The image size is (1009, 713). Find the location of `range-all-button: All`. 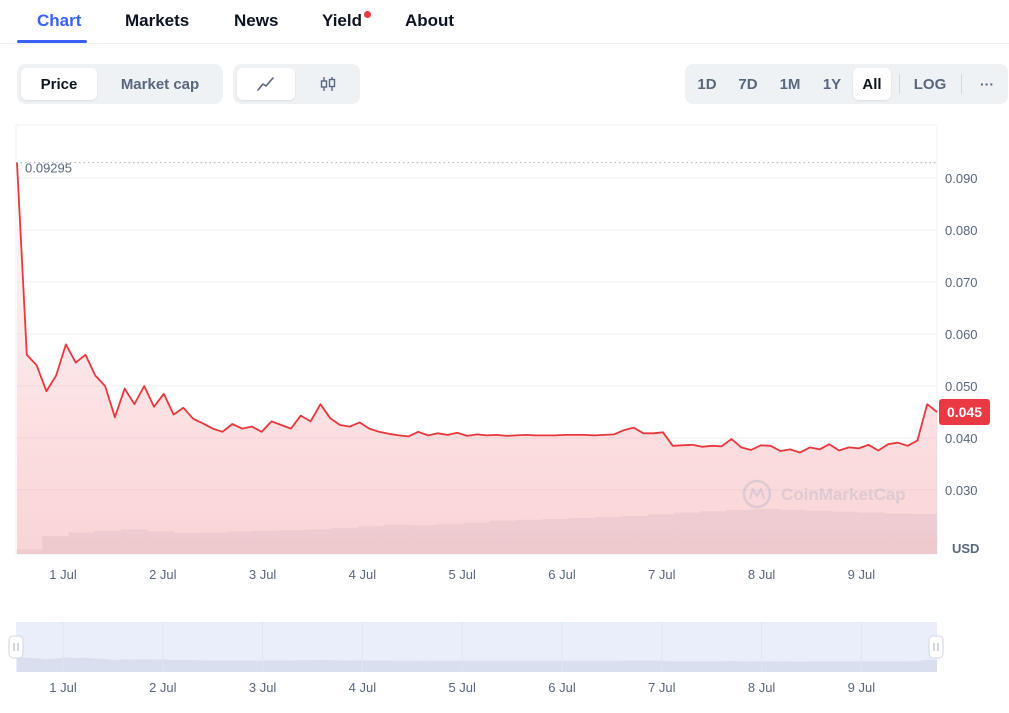

range-all-button: All is located at coordinates (872, 84).